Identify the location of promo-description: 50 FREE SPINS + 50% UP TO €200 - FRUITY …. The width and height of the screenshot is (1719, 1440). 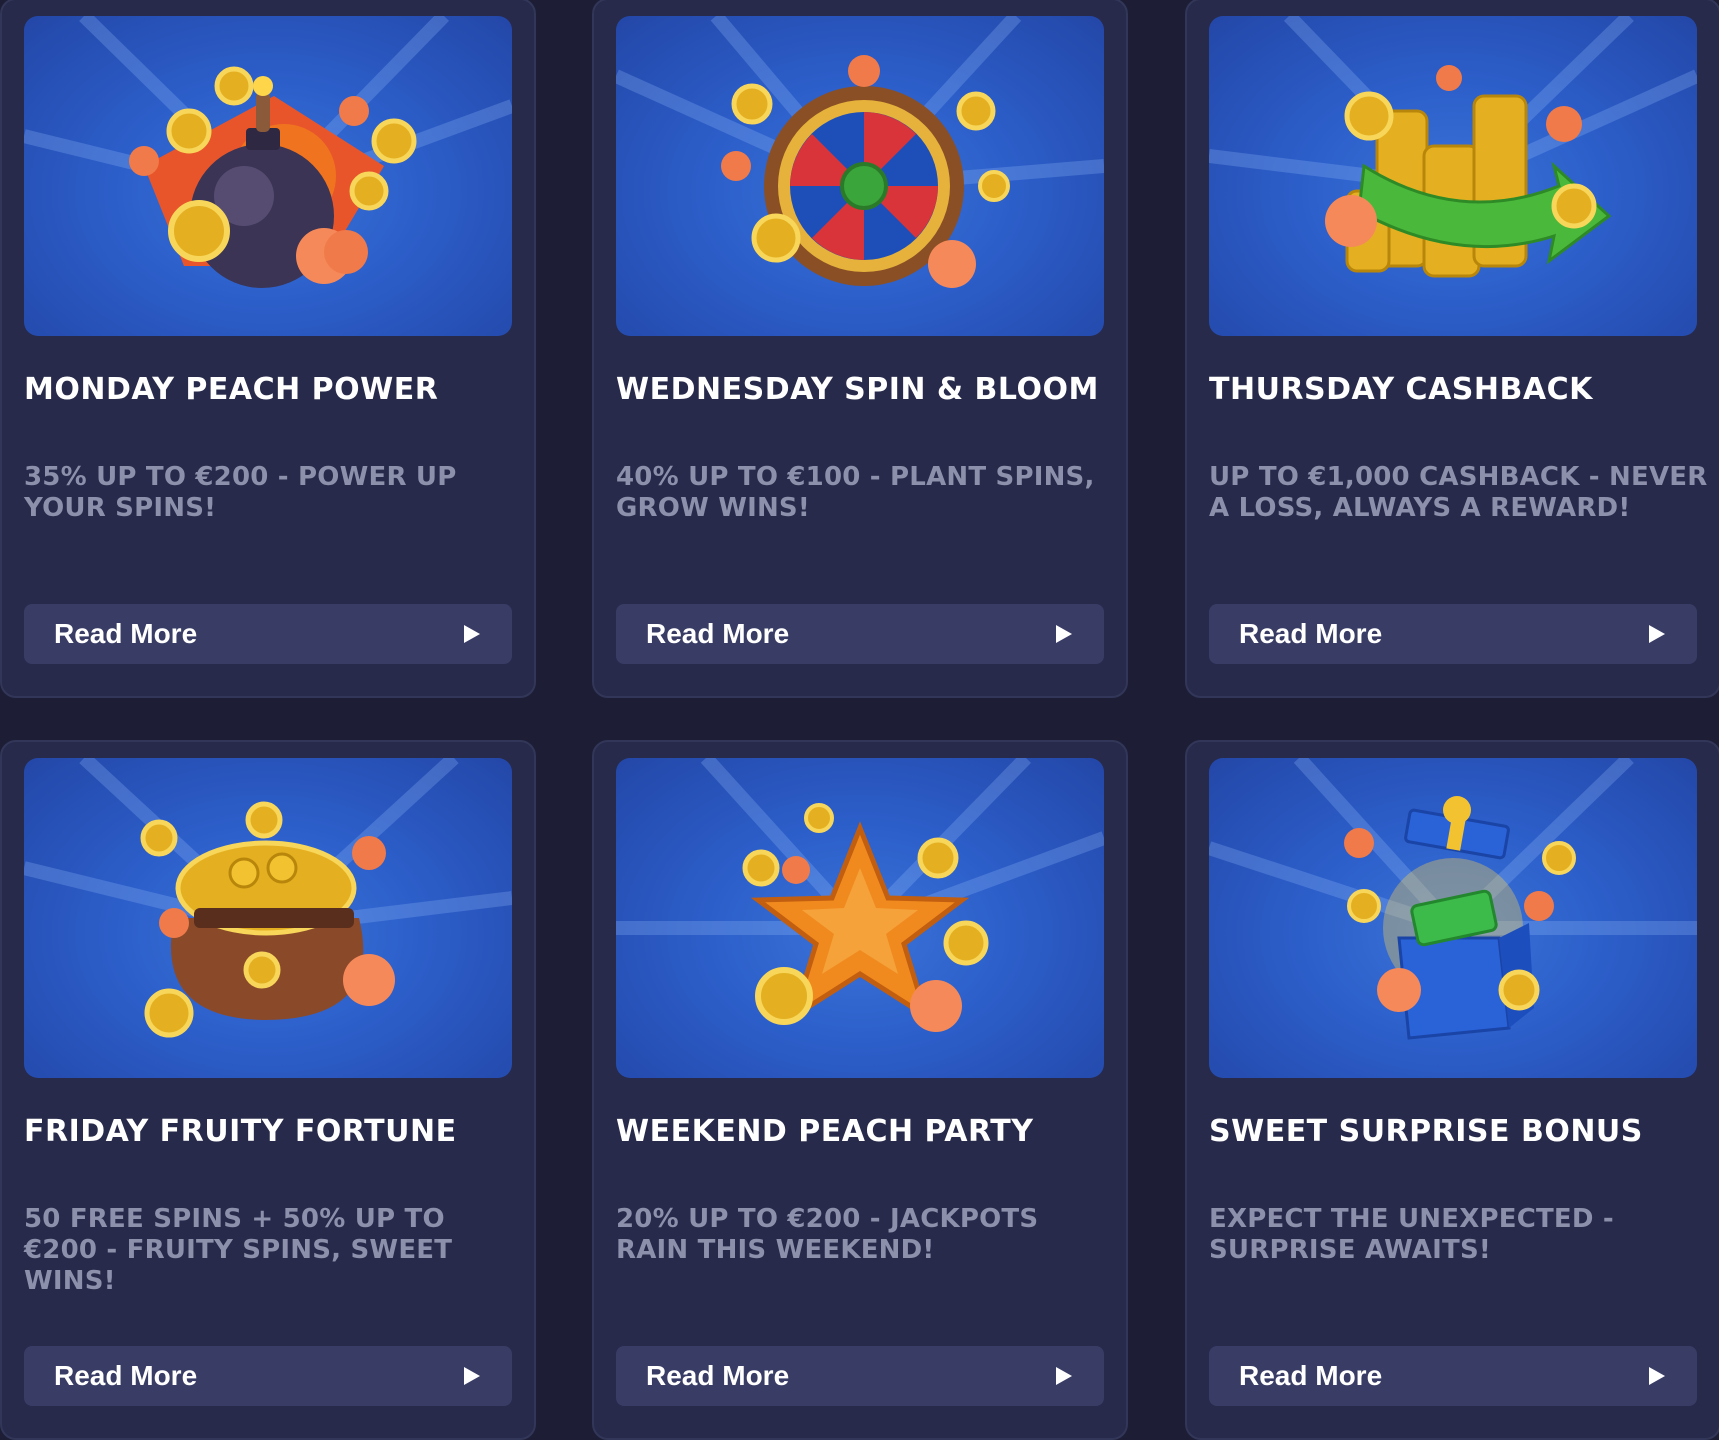
(238, 1250).